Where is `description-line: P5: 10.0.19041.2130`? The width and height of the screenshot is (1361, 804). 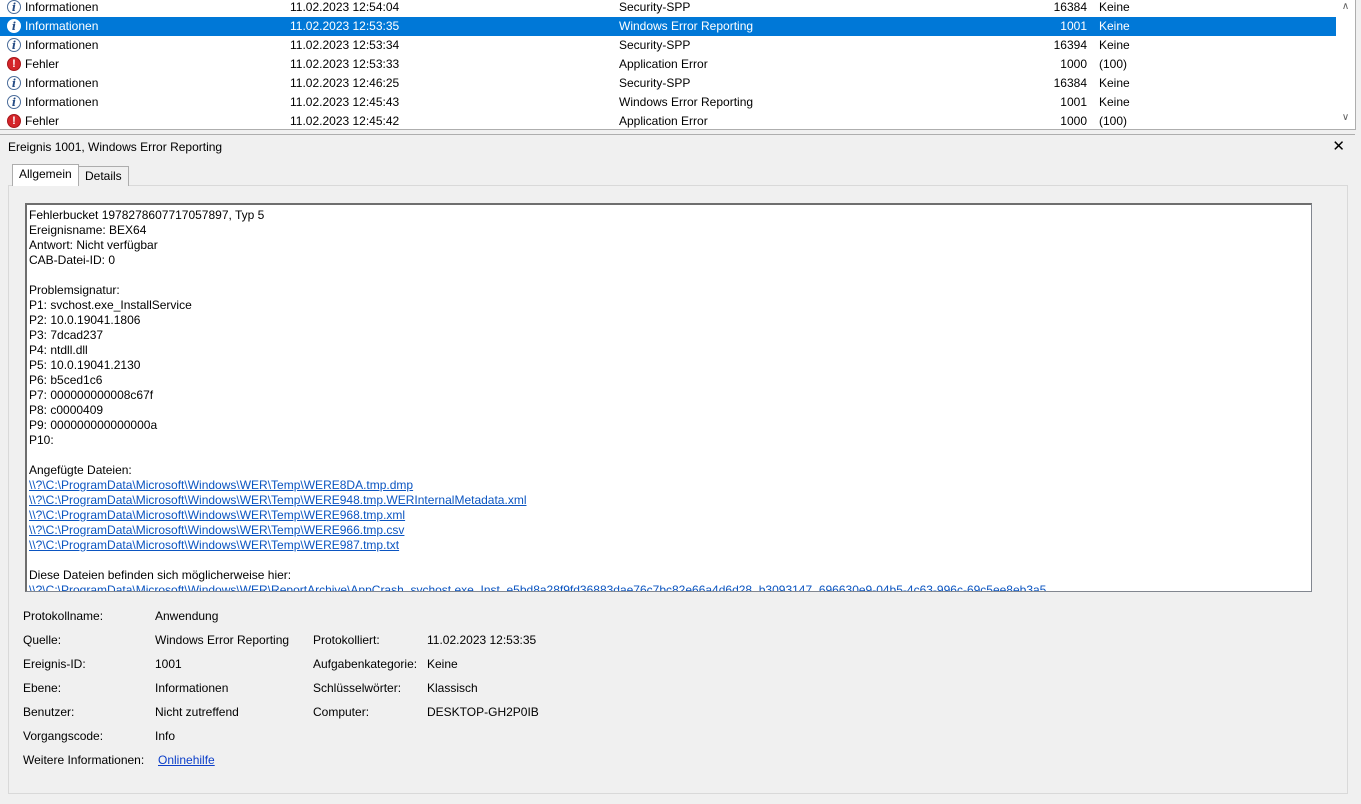
description-line: P5: 10.0.19041.2130 is located at coordinates (85, 365).